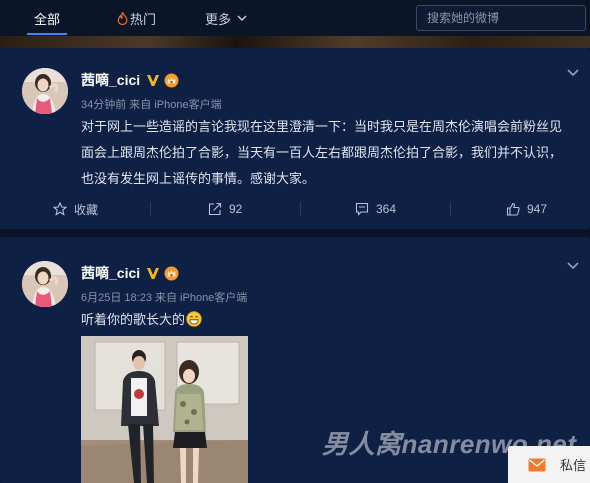  I want to click on tab-more: 更多, so click(226, 18).